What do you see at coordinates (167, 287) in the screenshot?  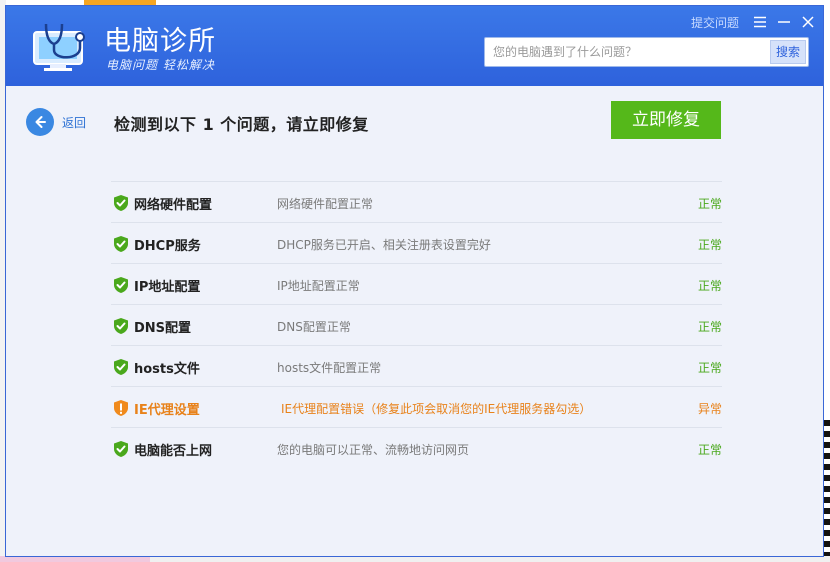 I see `diagnosis-item-name: IP地址配置` at bounding box center [167, 287].